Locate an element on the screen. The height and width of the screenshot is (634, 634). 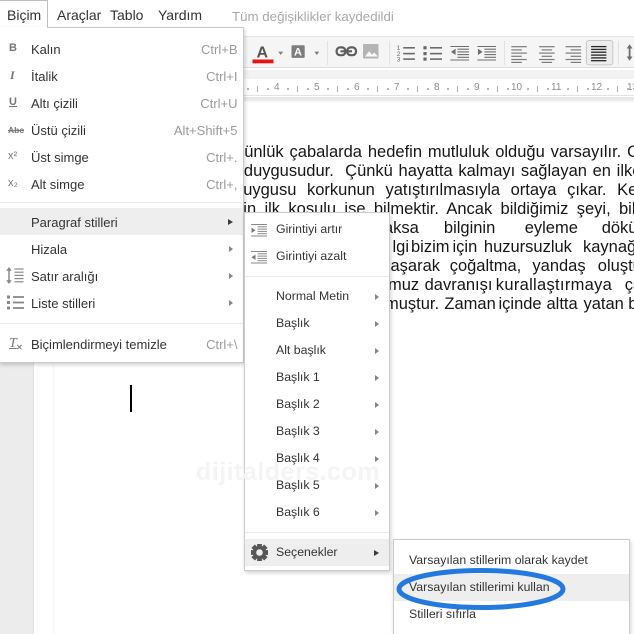
svg-text: 3 is located at coordinates (399, 60).